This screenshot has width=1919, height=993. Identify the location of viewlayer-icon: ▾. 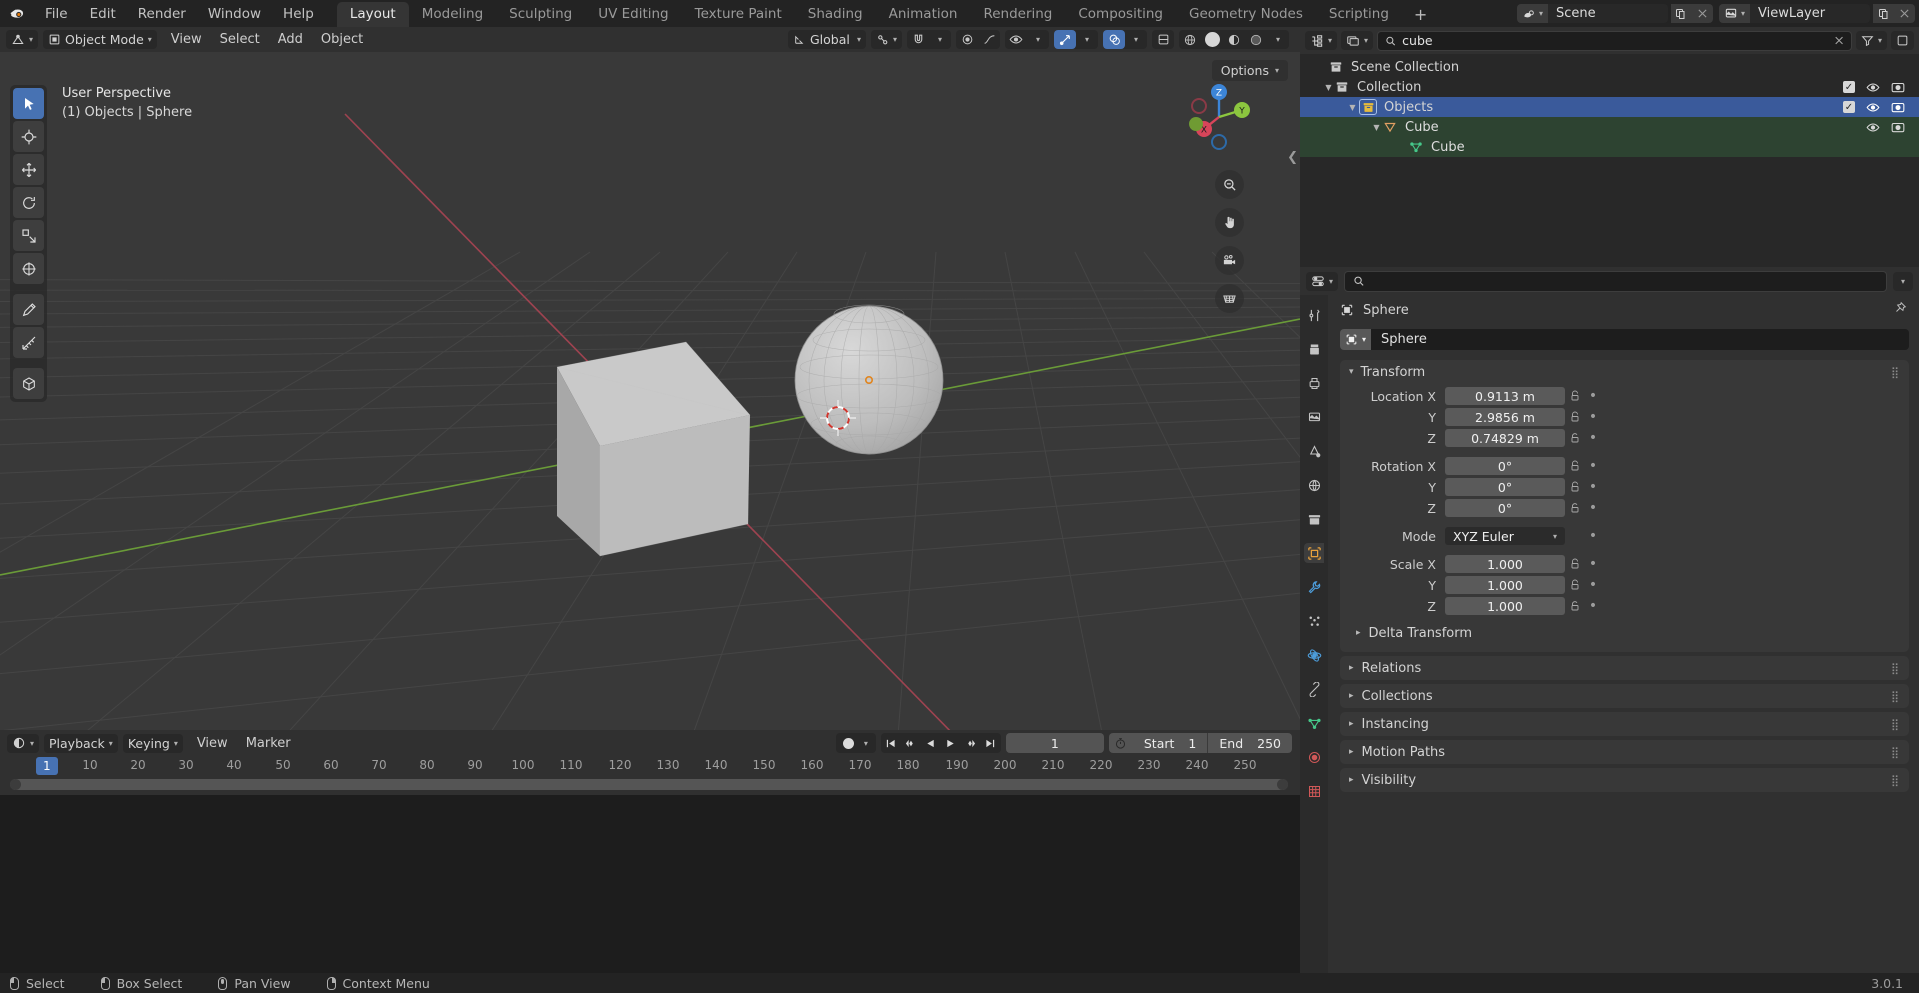
(1734, 13).